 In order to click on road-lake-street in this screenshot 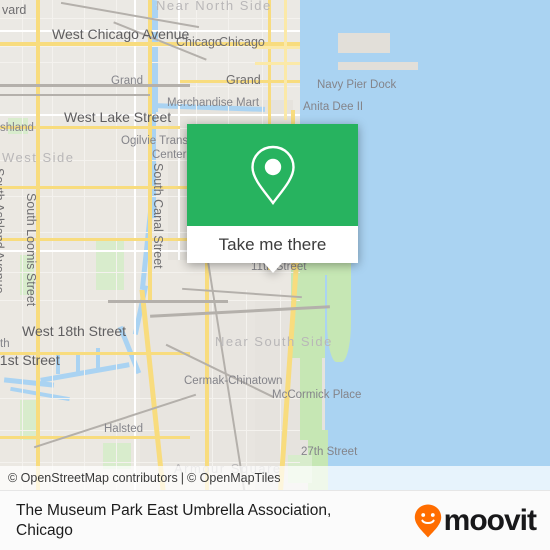, I will do `click(90, 127)`.